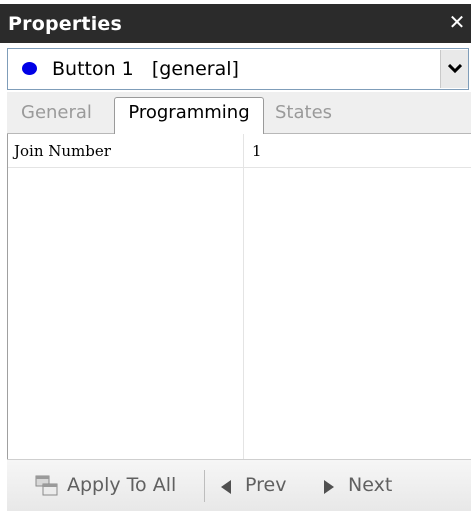  What do you see at coordinates (243, 296) in the screenshot?
I see `column-divider` at bounding box center [243, 296].